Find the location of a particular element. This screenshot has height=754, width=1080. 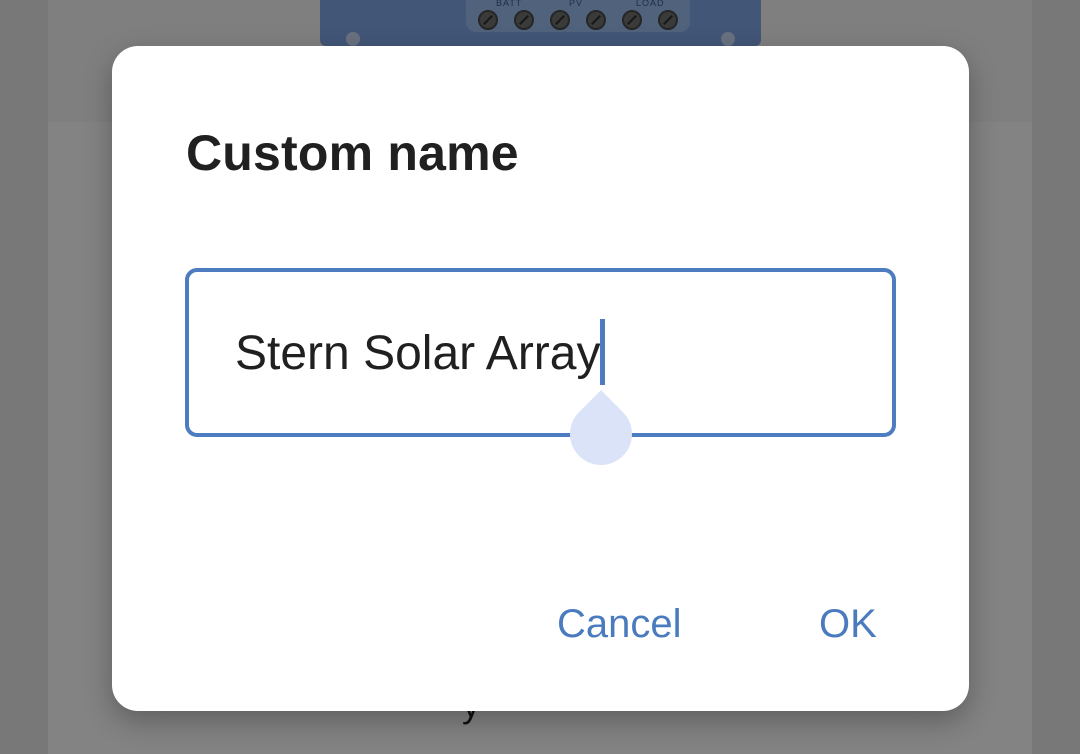

text-caret is located at coordinates (602, 352).